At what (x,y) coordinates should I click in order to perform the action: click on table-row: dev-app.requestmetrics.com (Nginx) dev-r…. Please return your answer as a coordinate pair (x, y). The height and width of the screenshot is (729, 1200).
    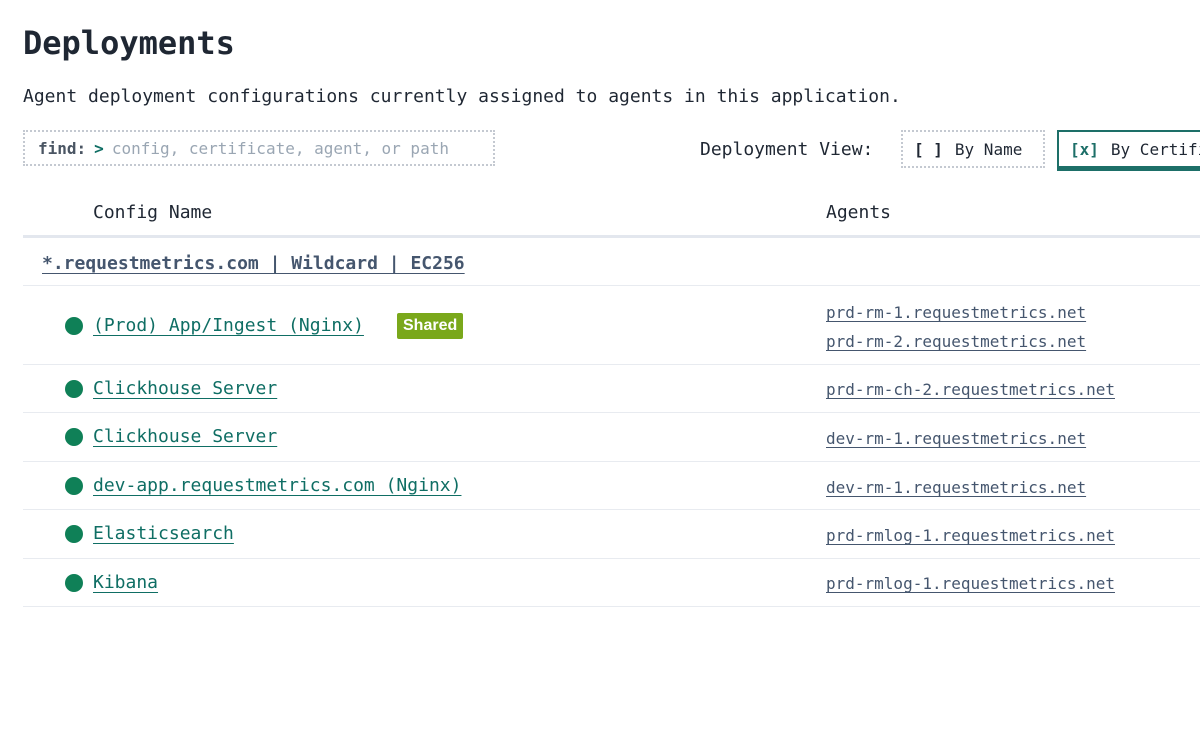
    Looking at the image, I should click on (611, 486).